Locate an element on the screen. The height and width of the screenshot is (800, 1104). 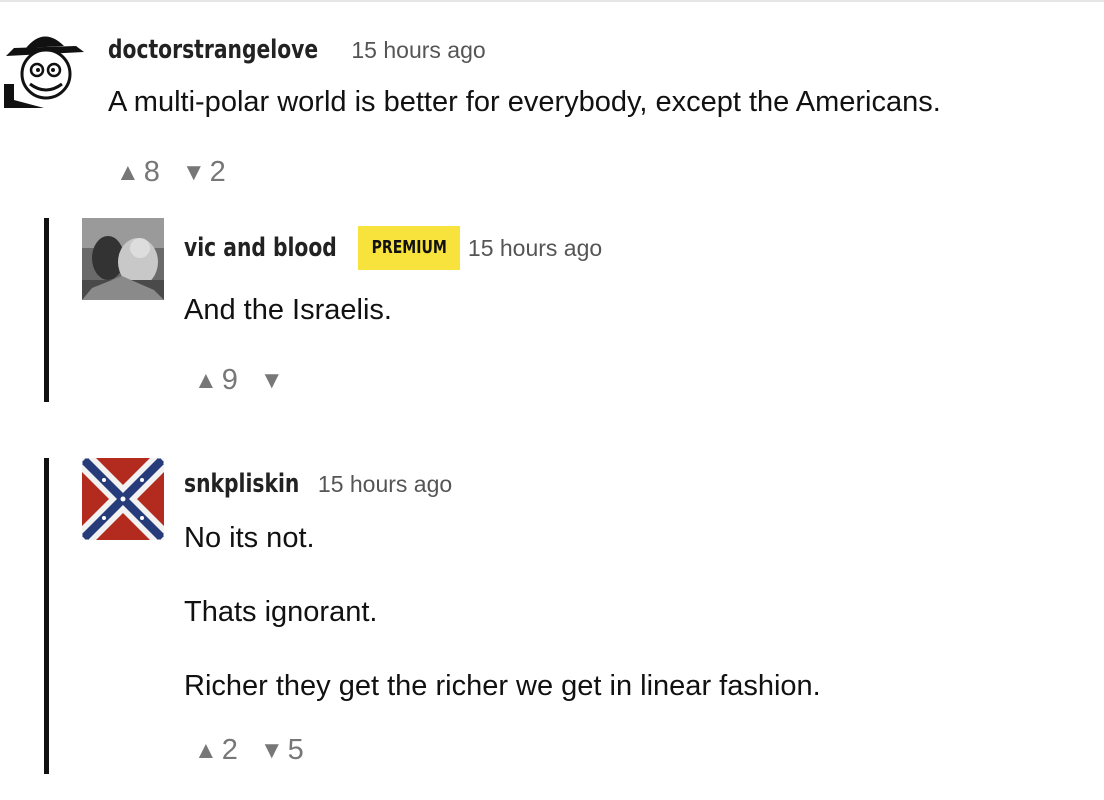
downvote-button: ▼ 2 is located at coordinates (204, 172).